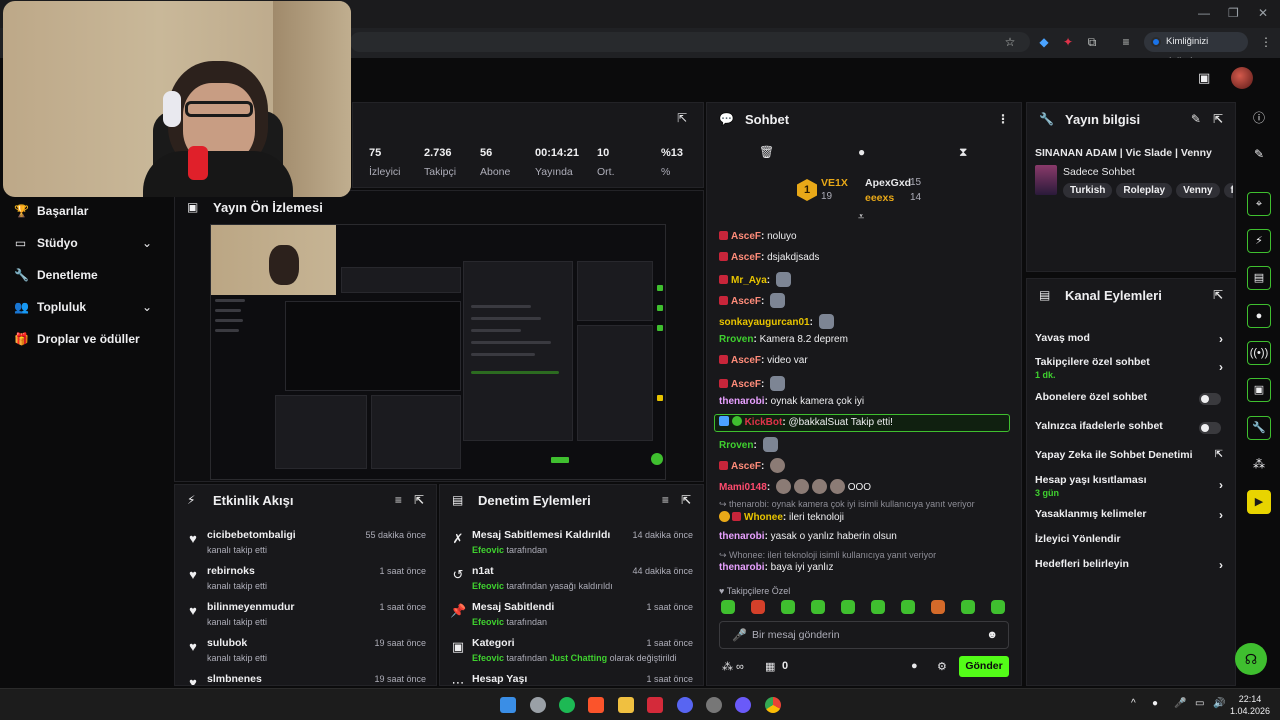  Describe the element at coordinates (305, 651) in the screenshot. I see `list-item: ♥ sulubok kanalı takip etti 19 saat önce` at that location.